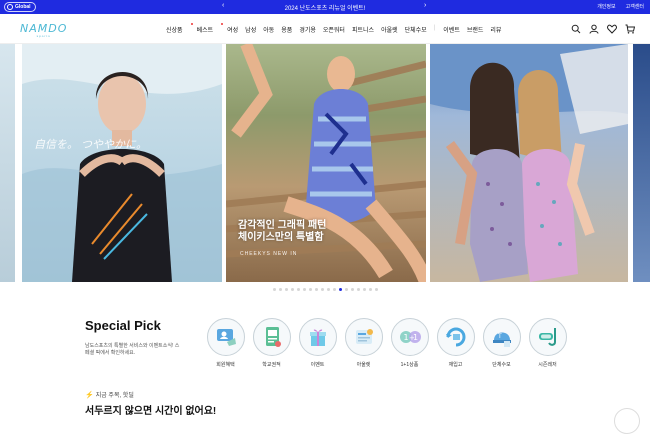 The width and height of the screenshot is (650, 434). I want to click on nav-gear: 용품, so click(286, 29).